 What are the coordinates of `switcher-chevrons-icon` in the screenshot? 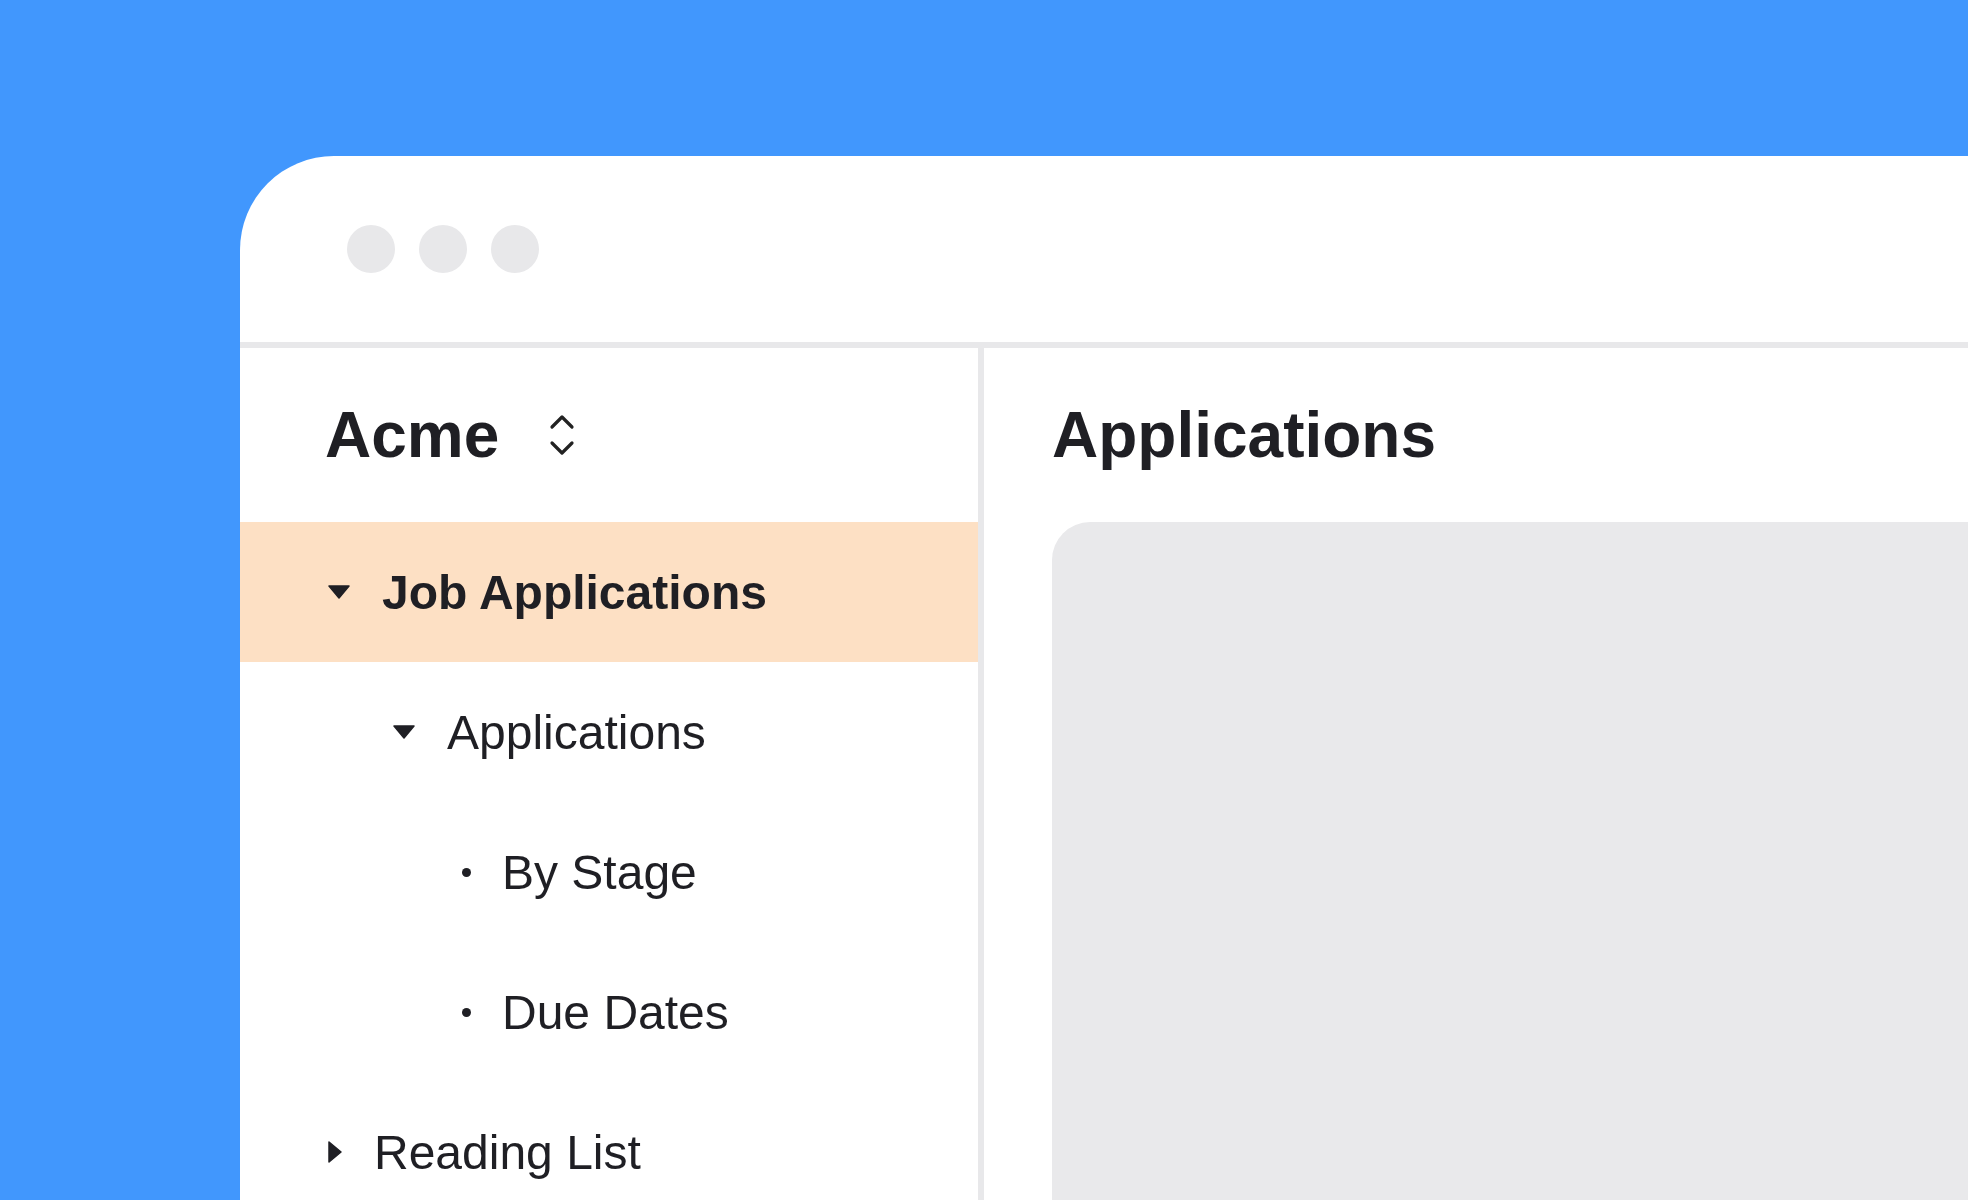 It's located at (562, 435).